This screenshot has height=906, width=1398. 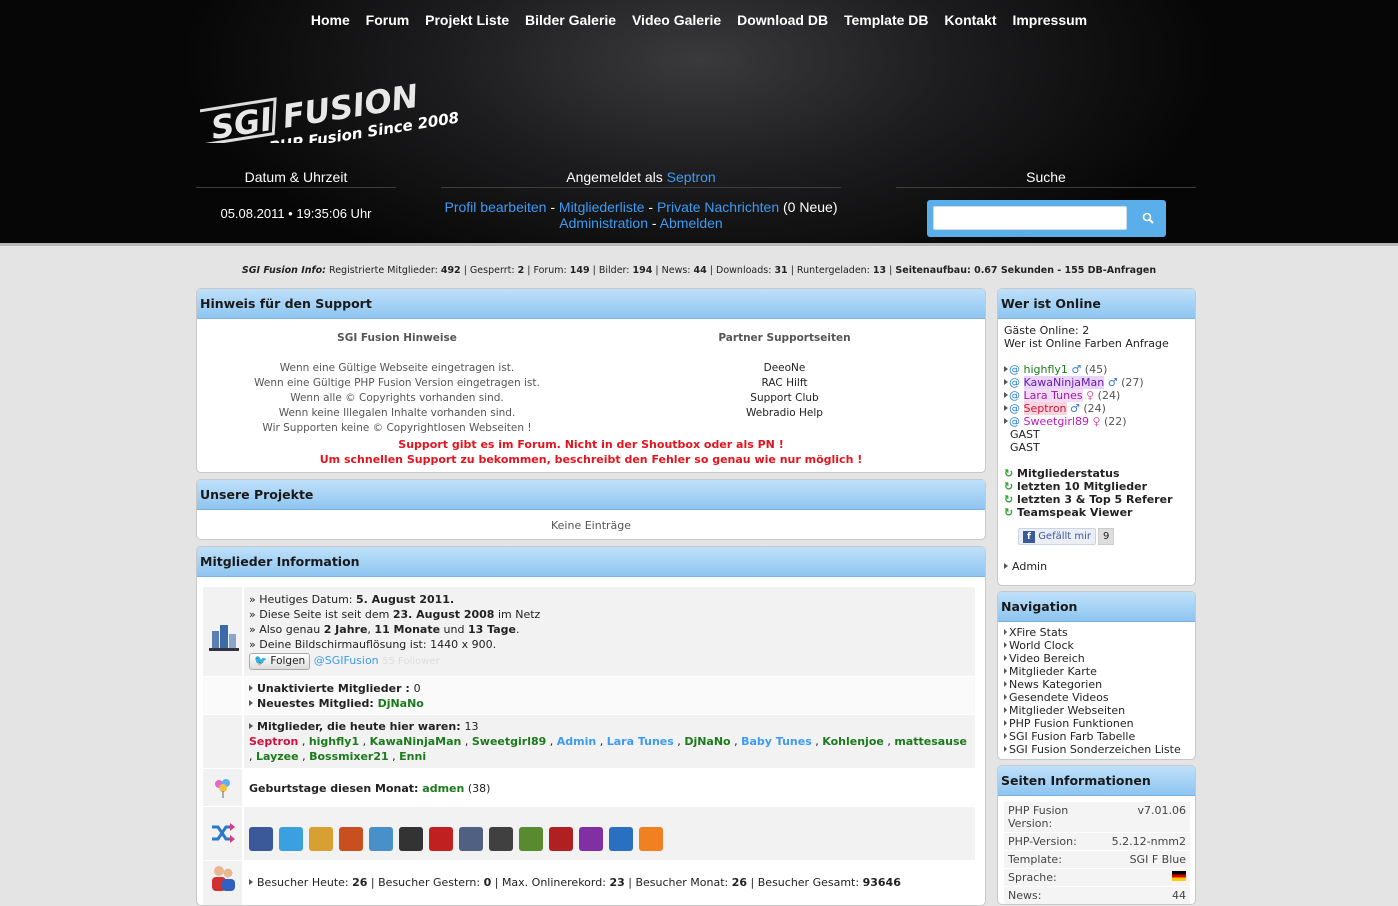 What do you see at coordinates (1099, 382) in the screenshot?
I see `online-user: @ KawaNinjaMan ♂ (27)` at bounding box center [1099, 382].